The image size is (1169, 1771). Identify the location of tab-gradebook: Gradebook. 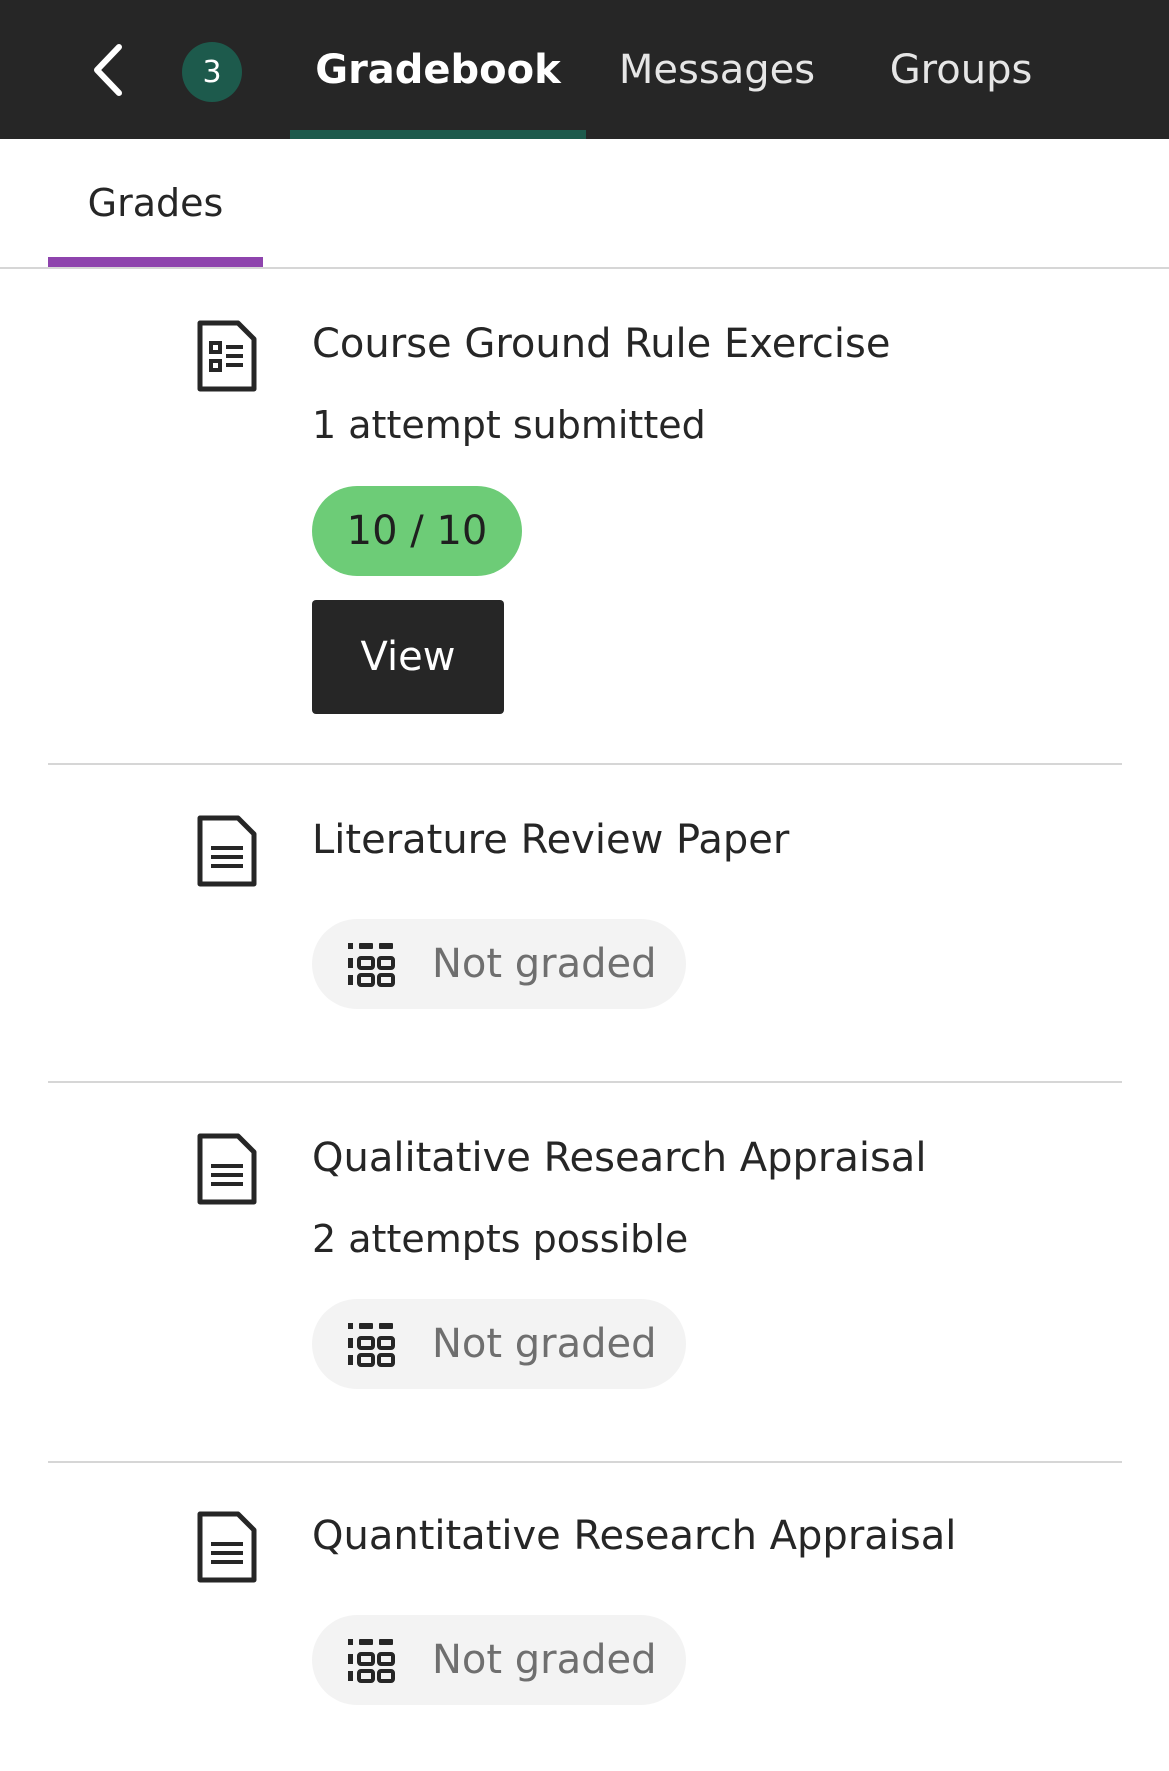
(438, 69).